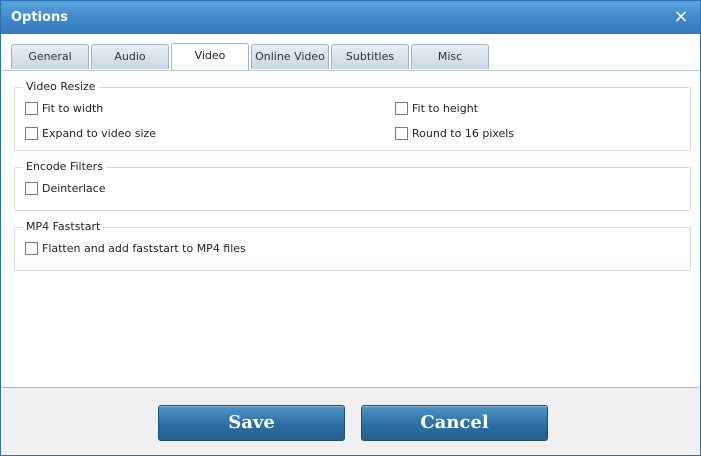  Describe the element at coordinates (130, 56) in the screenshot. I see `tab-audio: Audio` at that location.